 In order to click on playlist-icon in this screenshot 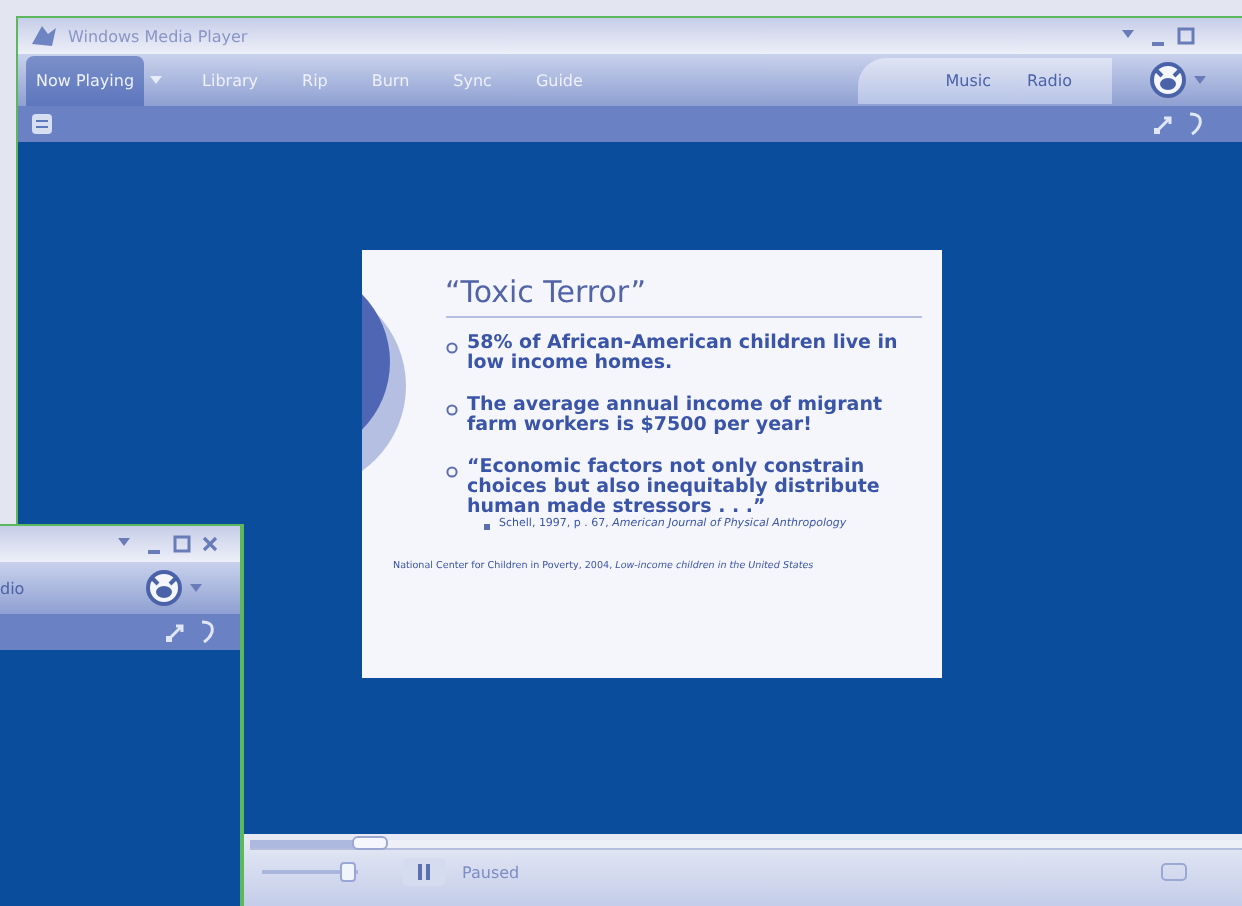, I will do `click(42, 124)`.